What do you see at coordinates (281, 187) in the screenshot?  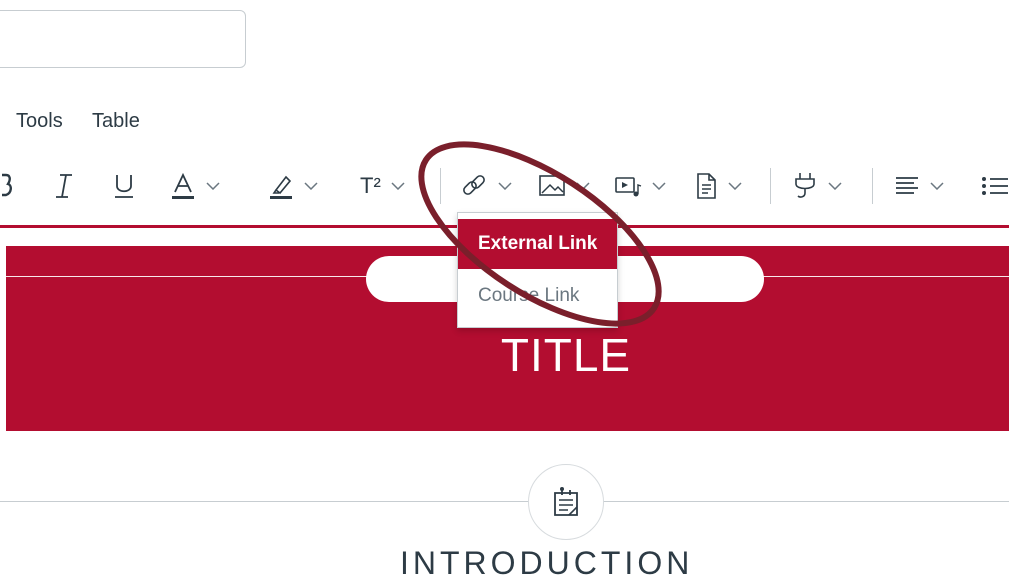 I see `highlight-icon` at bounding box center [281, 187].